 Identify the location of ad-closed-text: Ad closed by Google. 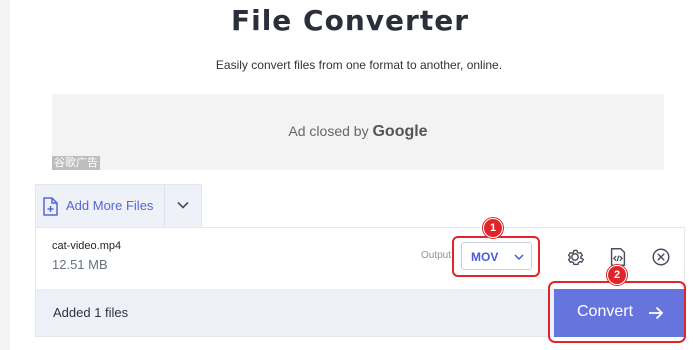
(358, 132).